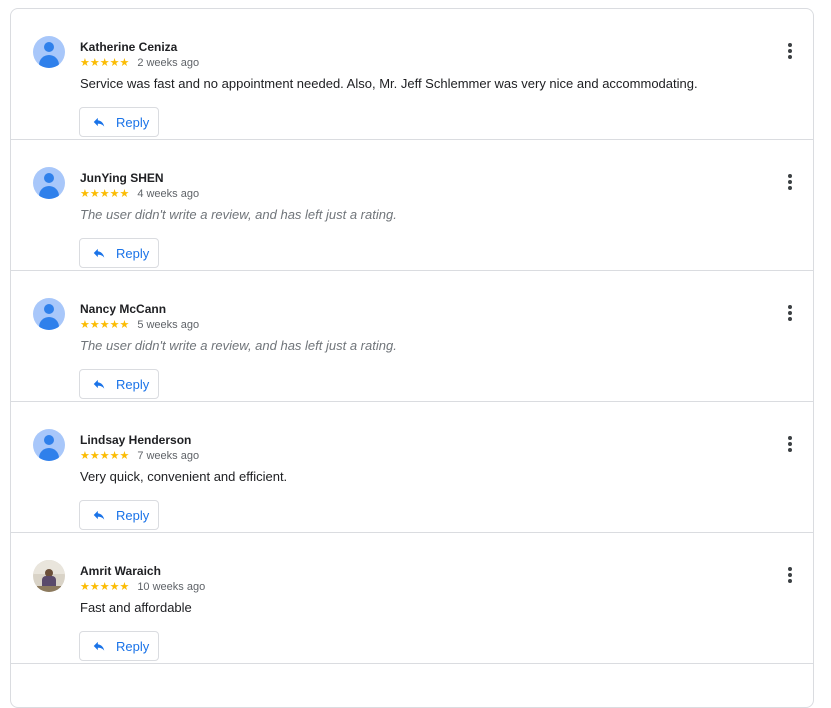 This screenshot has height=708, width=831. I want to click on review-text: Very quick, convenient and efficient., so click(184, 476).